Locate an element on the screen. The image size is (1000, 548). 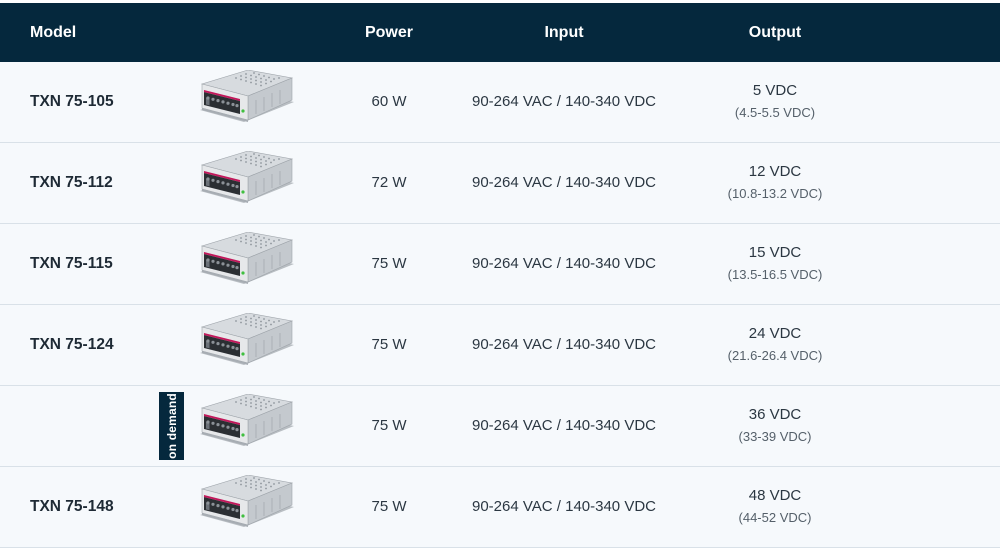
on-demand-badge: on demand is located at coordinates (171, 426).